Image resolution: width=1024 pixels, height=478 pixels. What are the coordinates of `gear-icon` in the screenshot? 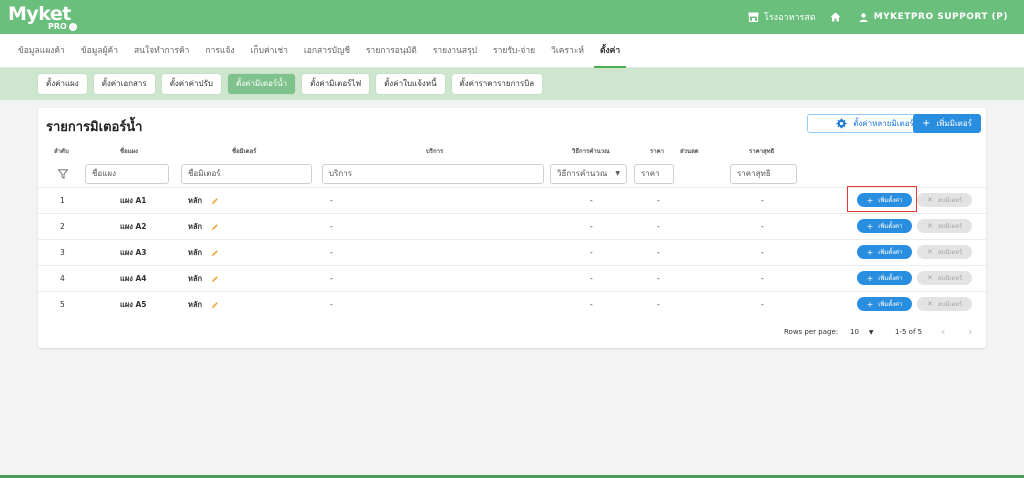 It's located at (841, 123).